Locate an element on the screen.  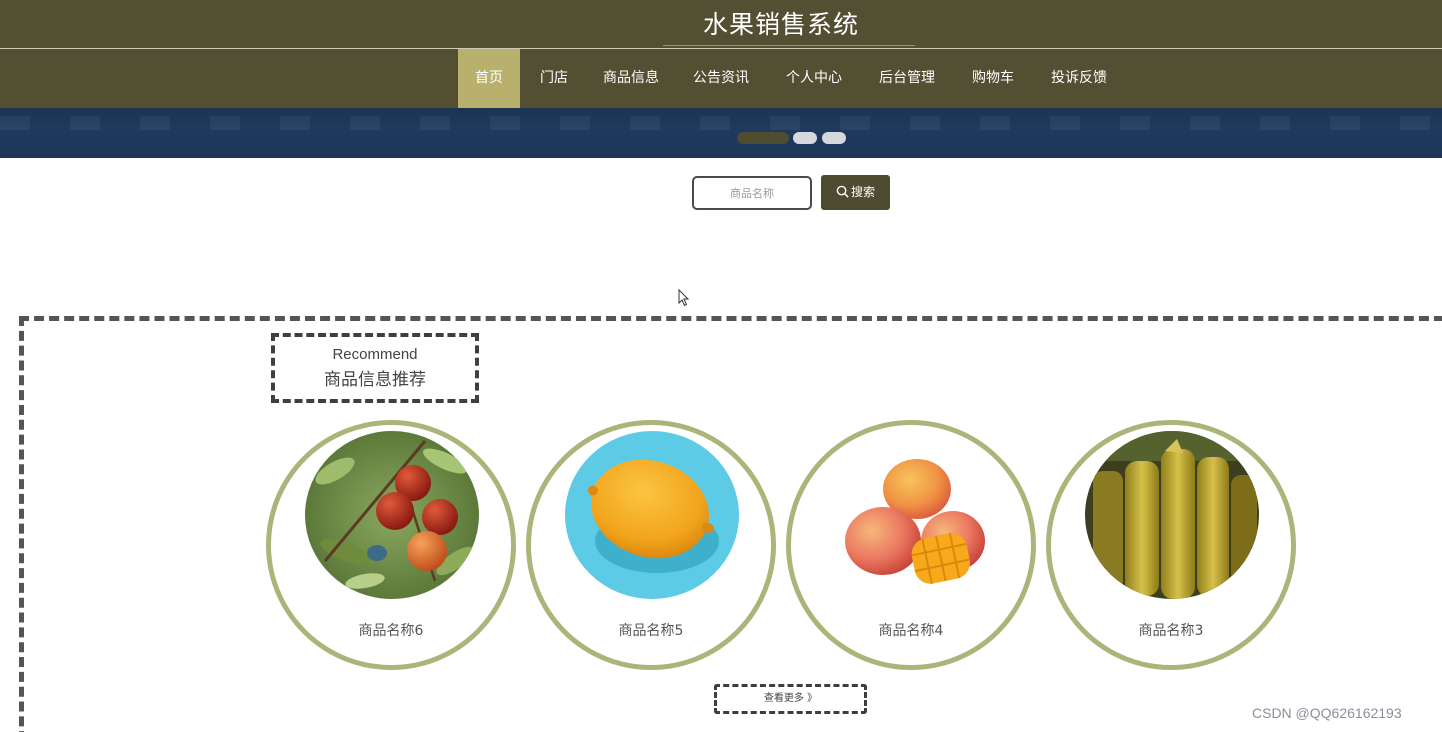
nav-item-admin: 后台管理 is located at coordinates (907, 78).